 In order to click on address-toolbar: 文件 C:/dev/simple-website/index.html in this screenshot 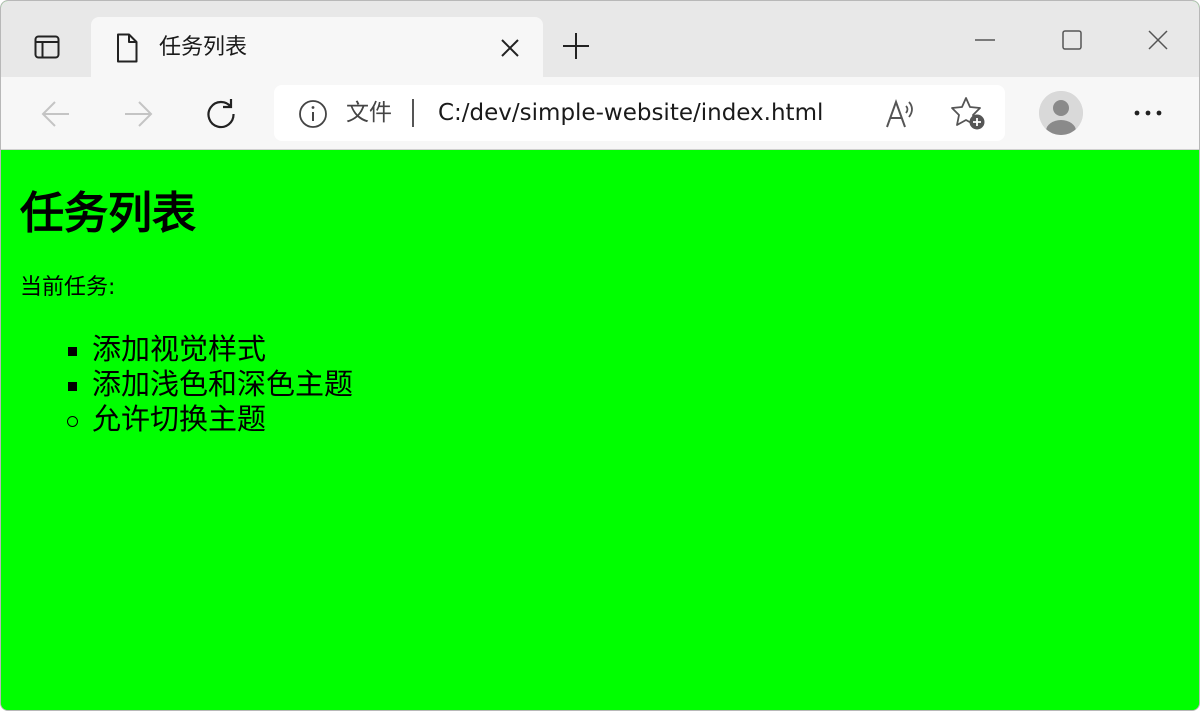, I will do `click(600, 113)`.